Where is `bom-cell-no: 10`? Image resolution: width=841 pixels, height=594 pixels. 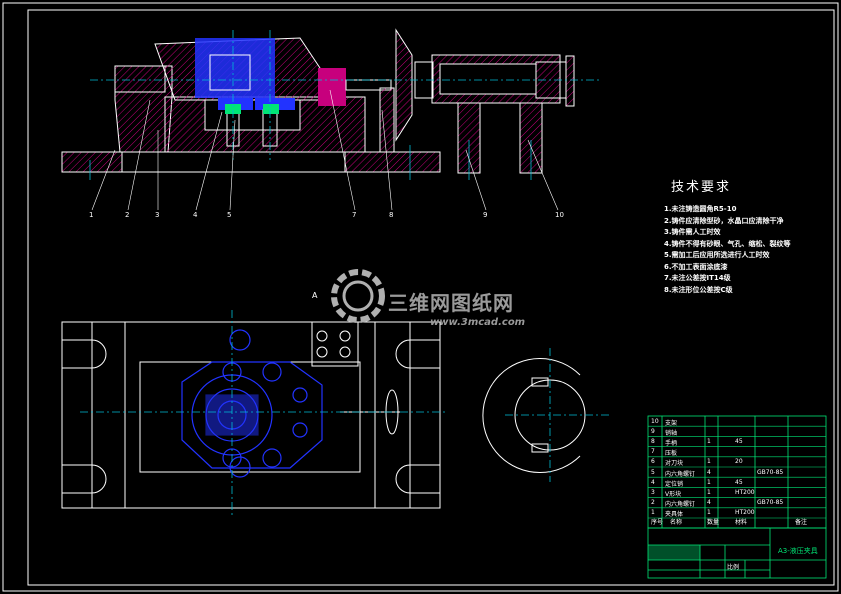
bom-cell-no: 10 is located at coordinates (655, 421).